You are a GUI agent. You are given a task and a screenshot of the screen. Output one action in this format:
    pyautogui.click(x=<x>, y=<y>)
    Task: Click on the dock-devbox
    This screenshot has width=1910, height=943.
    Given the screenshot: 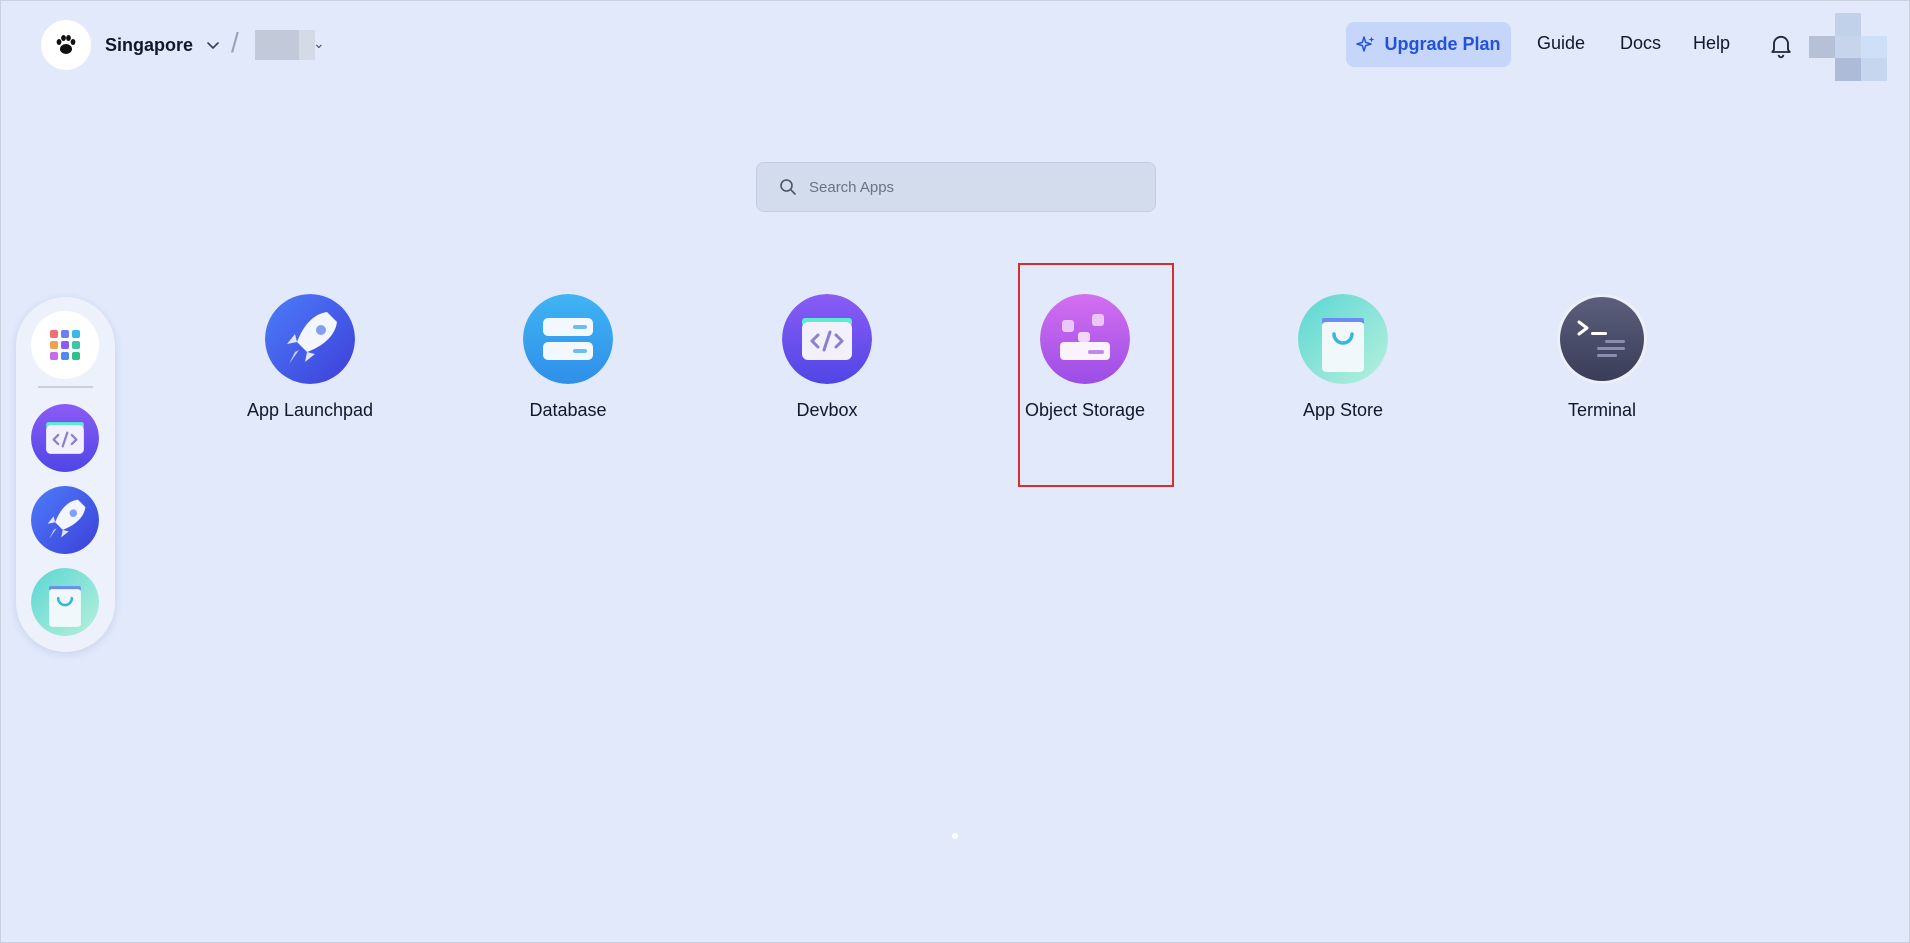 What is the action you would take?
    pyautogui.click(x=65, y=438)
    